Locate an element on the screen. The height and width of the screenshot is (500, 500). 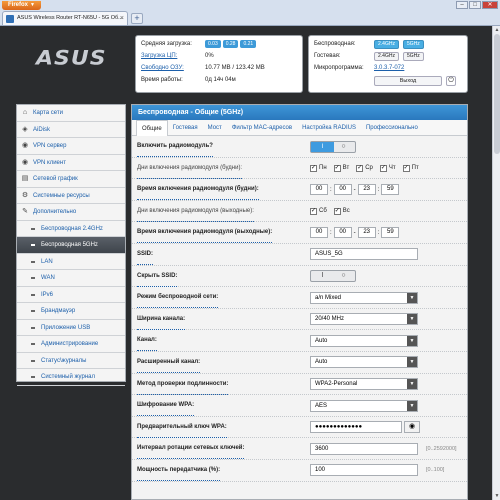
channel-width-label: Ширина канала: is located at coordinates (161, 319).